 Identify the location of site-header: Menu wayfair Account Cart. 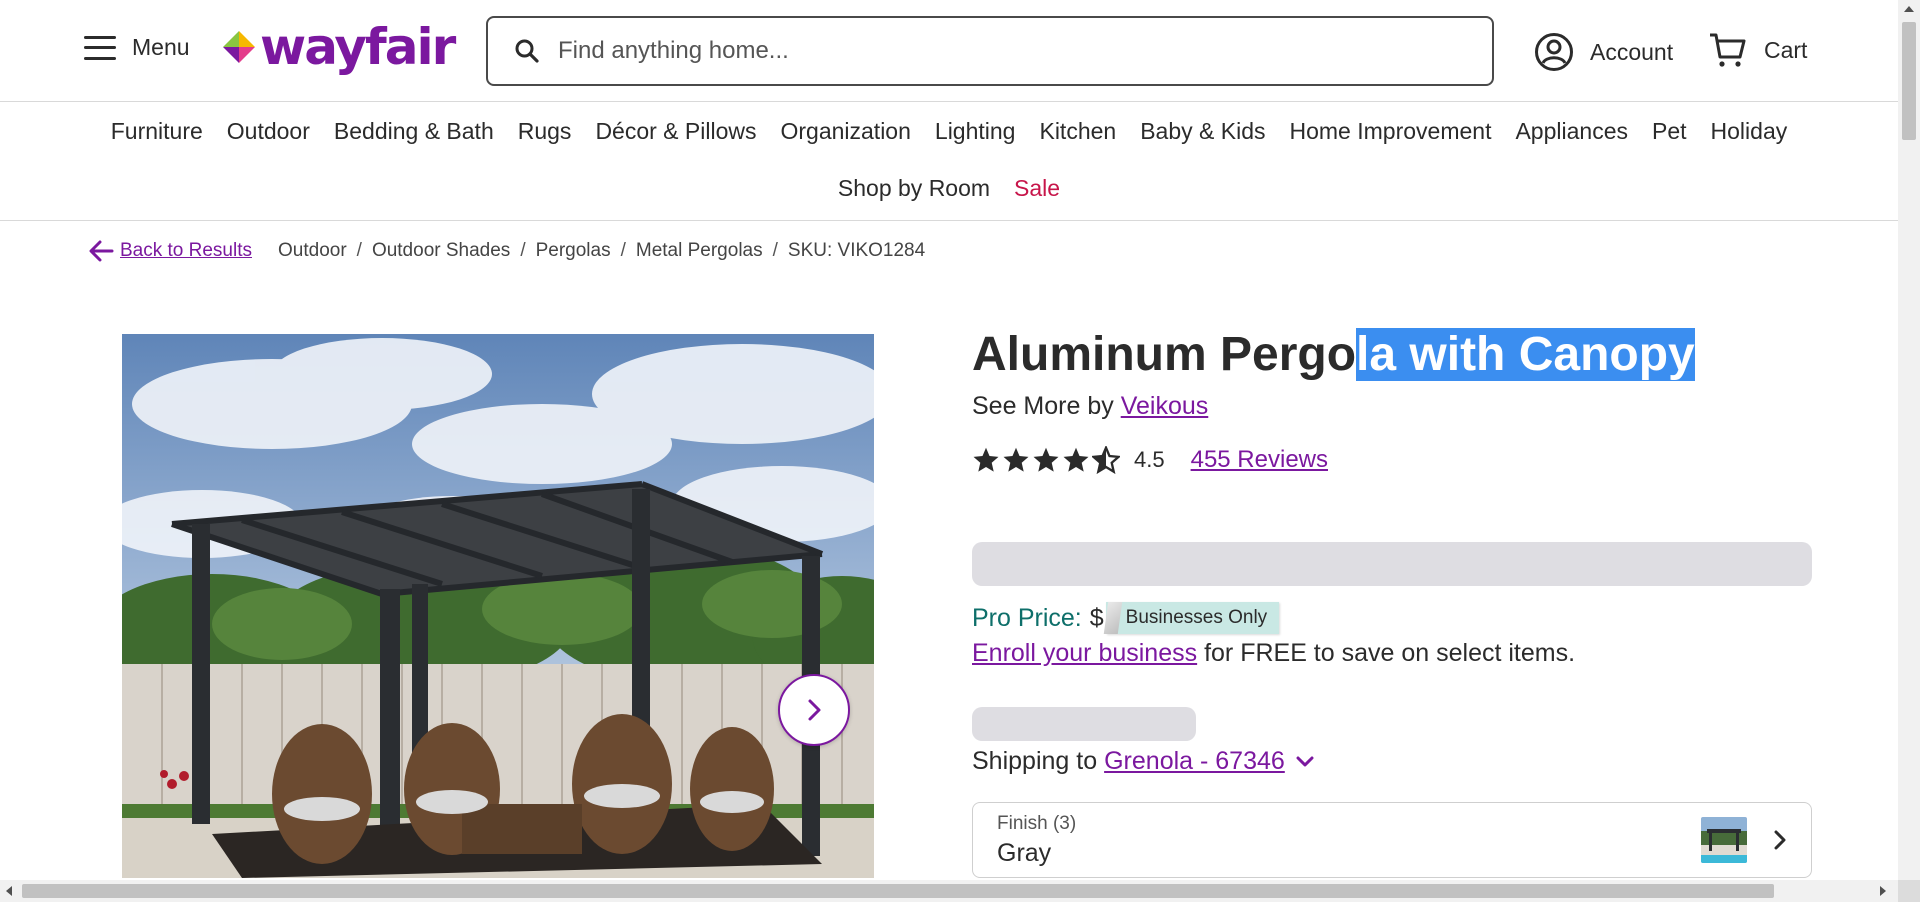
(949, 51).